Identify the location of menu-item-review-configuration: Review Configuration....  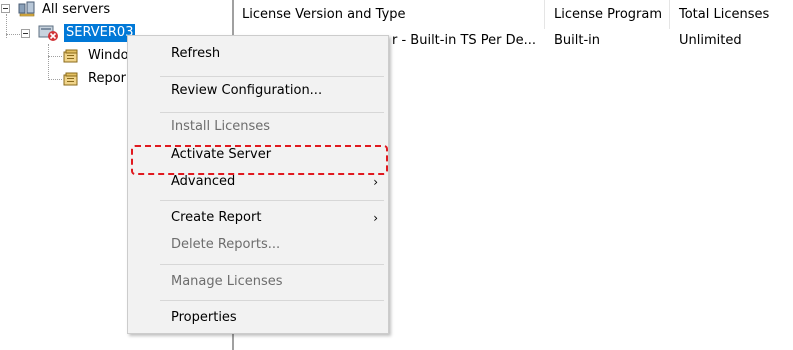
(258, 91).